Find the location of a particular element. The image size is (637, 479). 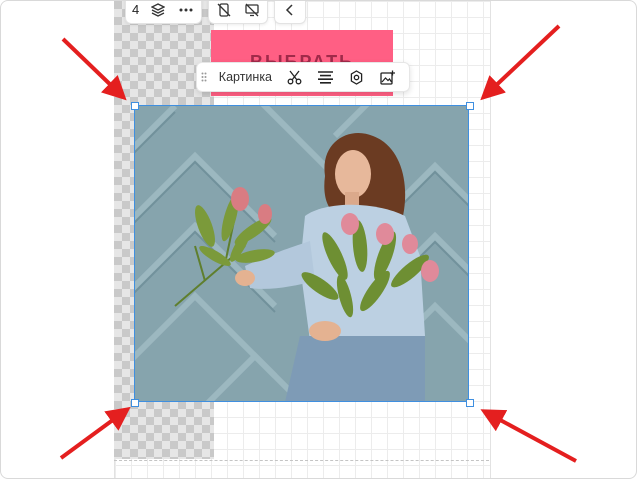

top-toolbar: 4 is located at coordinates (216, 12).